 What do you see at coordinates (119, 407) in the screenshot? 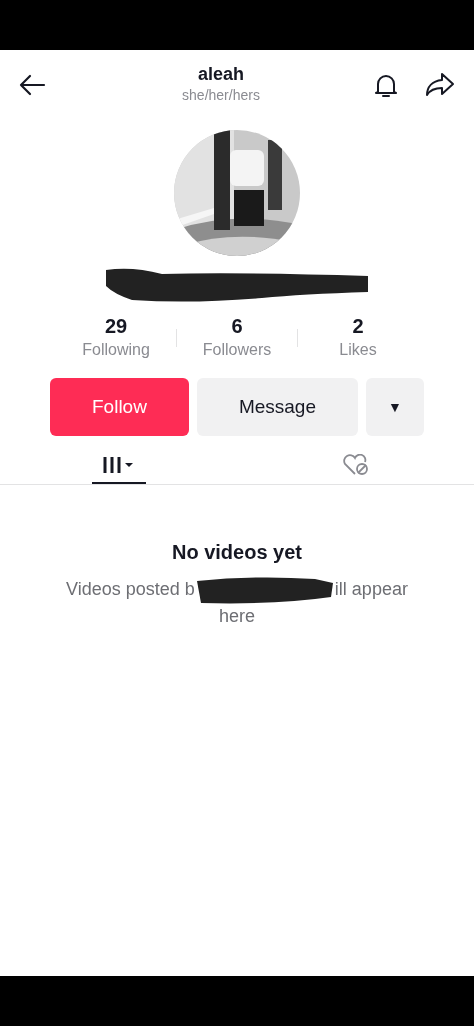
I see `follow-button: Follow` at bounding box center [119, 407].